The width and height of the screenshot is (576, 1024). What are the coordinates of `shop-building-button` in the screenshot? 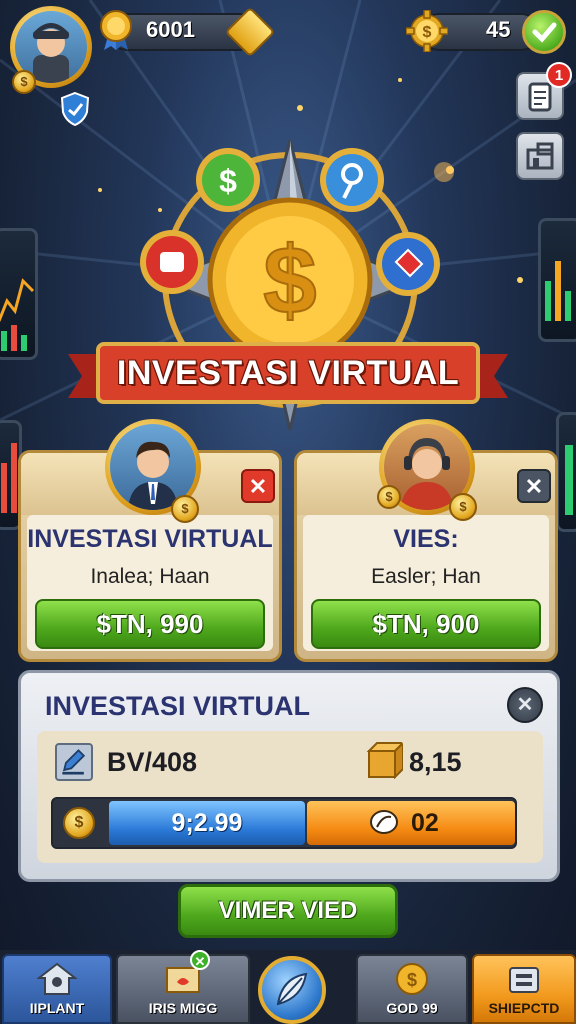 It's located at (540, 156).